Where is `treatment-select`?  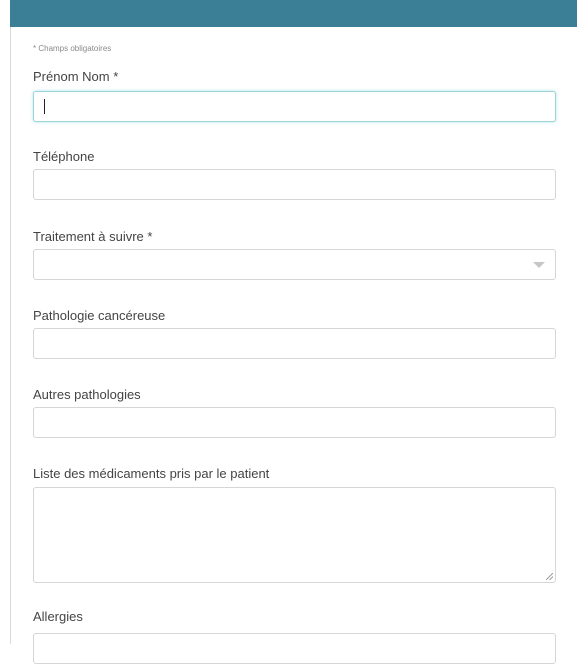
treatment-select is located at coordinates (294, 264).